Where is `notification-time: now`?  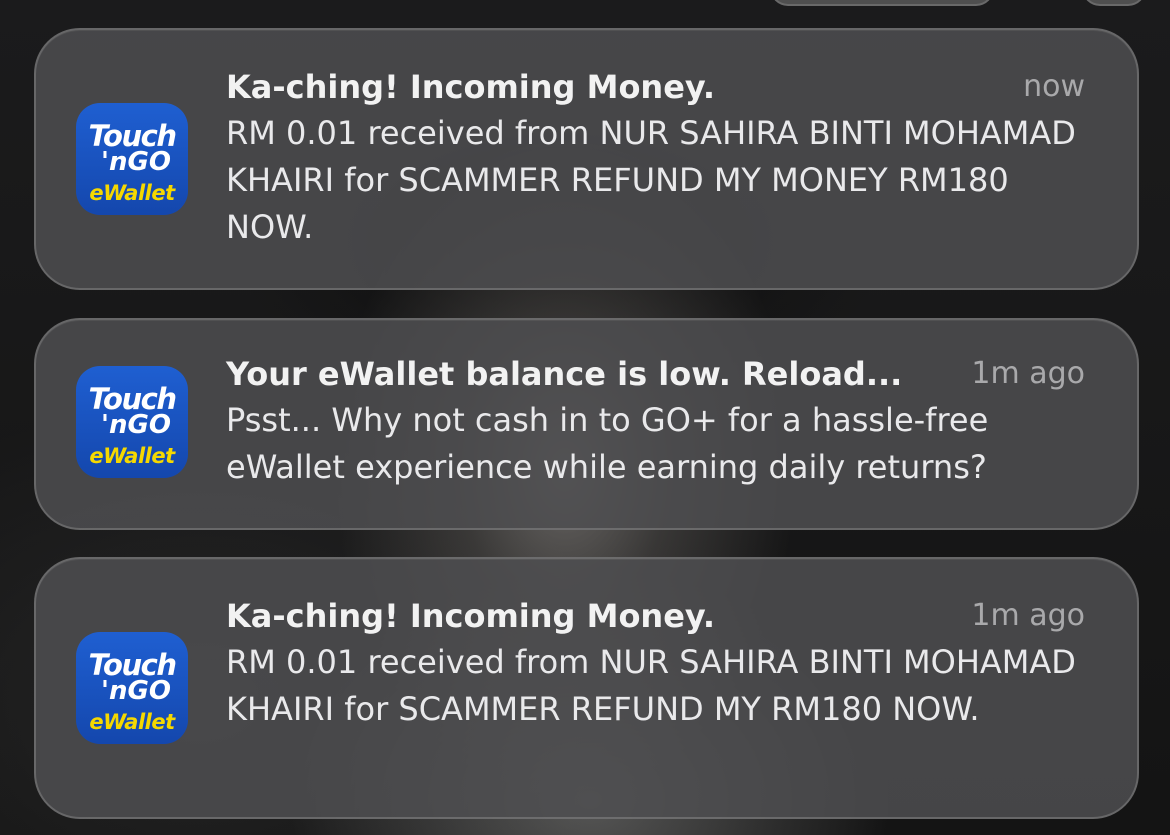
notification-time: now is located at coordinates (1054, 86).